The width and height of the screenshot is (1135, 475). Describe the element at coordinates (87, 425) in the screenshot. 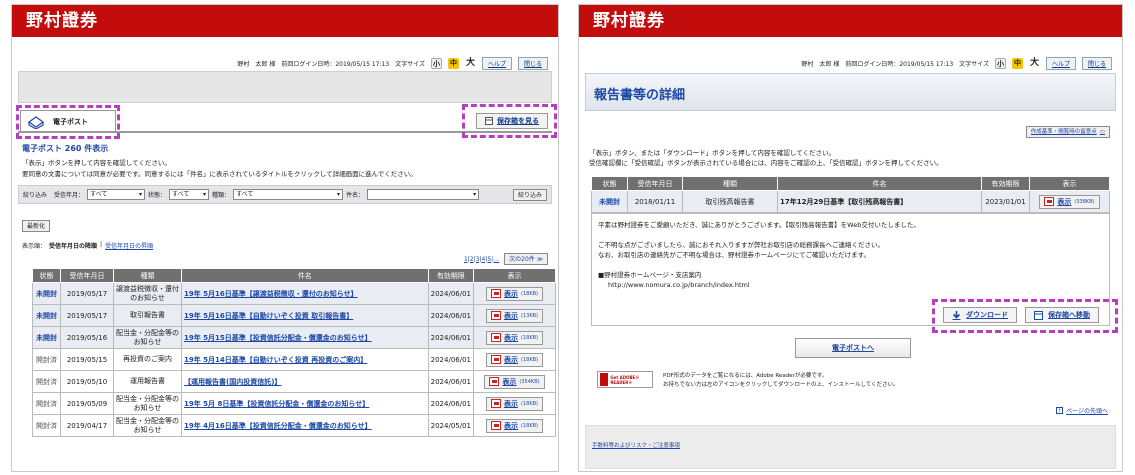

I see `row-date: 2019/04/17` at that location.